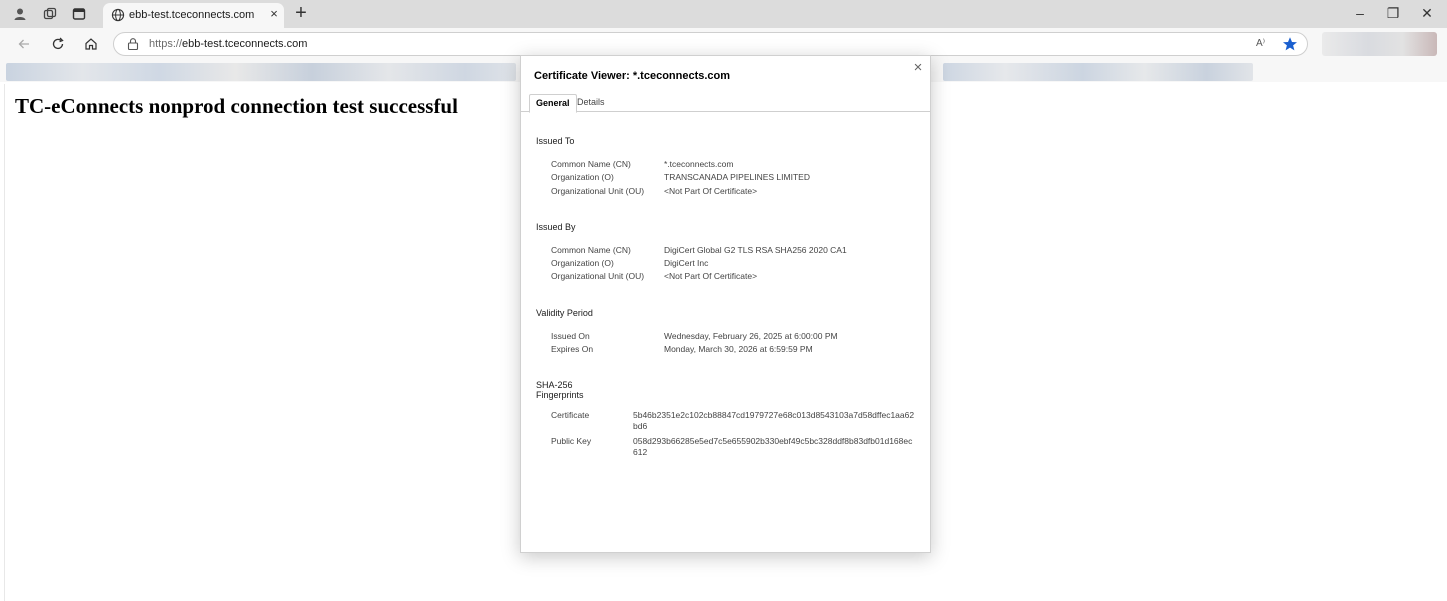 This screenshot has height=601, width=1447. Describe the element at coordinates (1427, 13) in the screenshot. I see `close-window-button: ✕` at that location.